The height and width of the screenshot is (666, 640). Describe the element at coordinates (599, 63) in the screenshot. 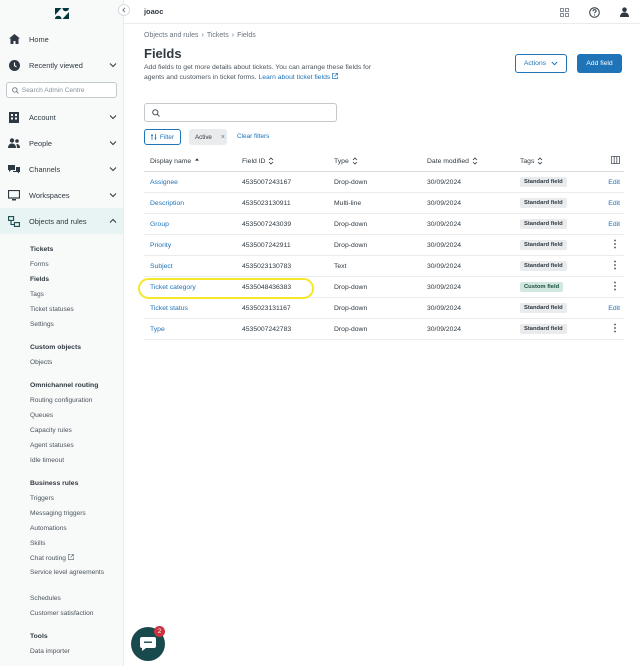

I see `add-field-button: Add field` at that location.